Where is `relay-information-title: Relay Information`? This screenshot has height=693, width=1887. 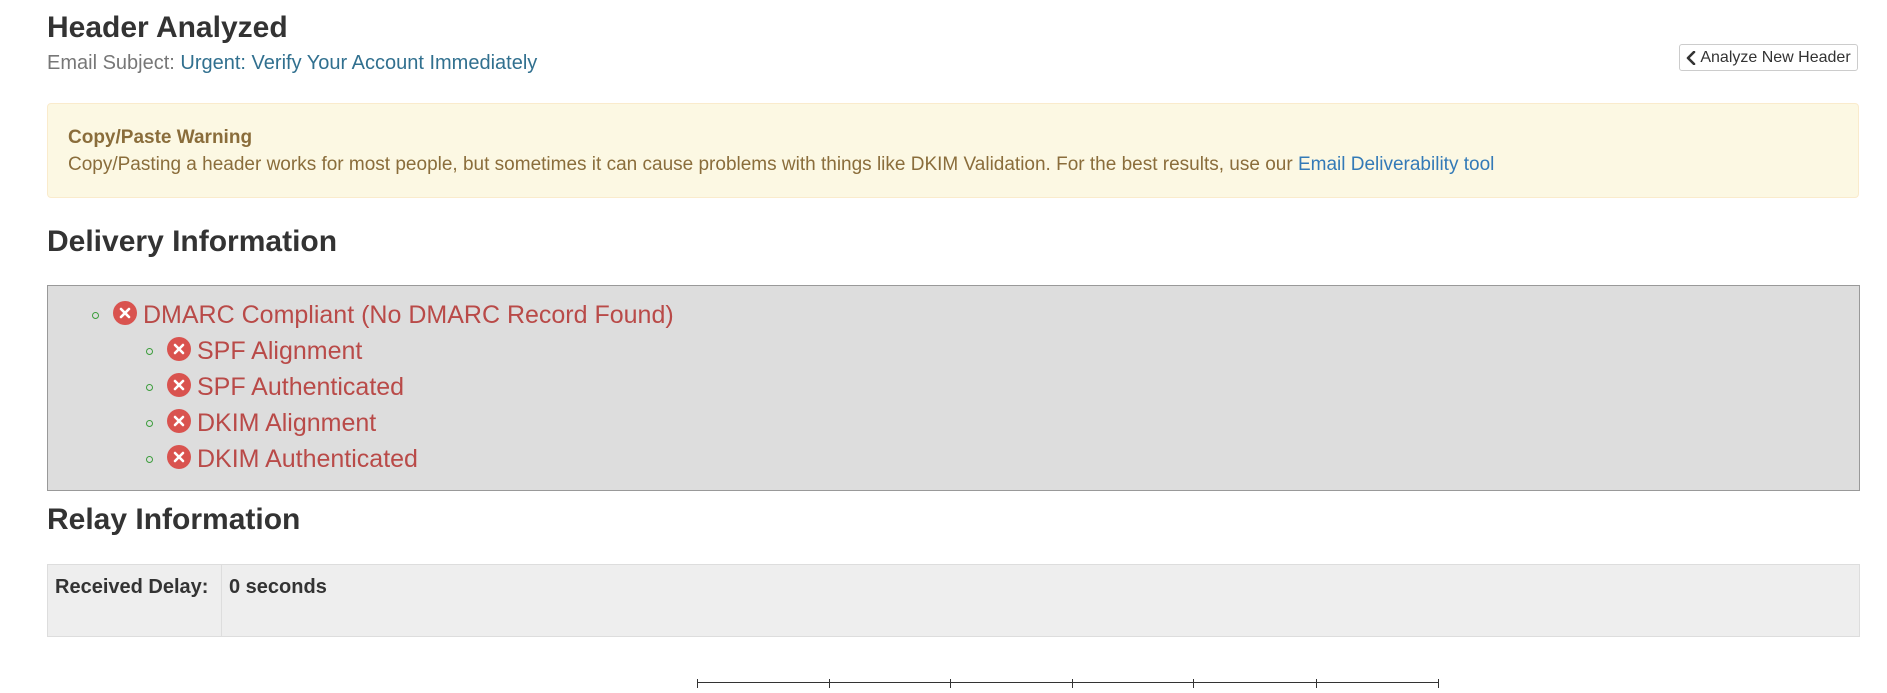 relay-information-title: Relay Information is located at coordinates (174, 519).